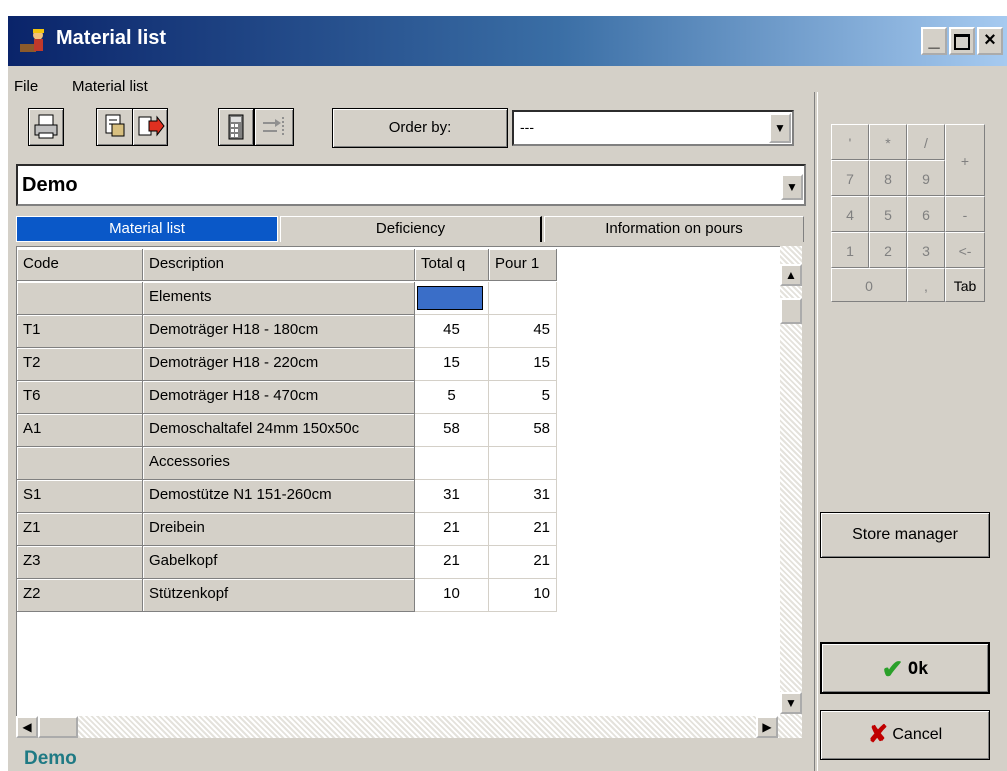 The width and height of the screenshot is (1007, 771). What do you see at coordinates (507, 41) in the screenshot?
I see `title-bar: Material list _ ×` at bounding box center [507, 41].